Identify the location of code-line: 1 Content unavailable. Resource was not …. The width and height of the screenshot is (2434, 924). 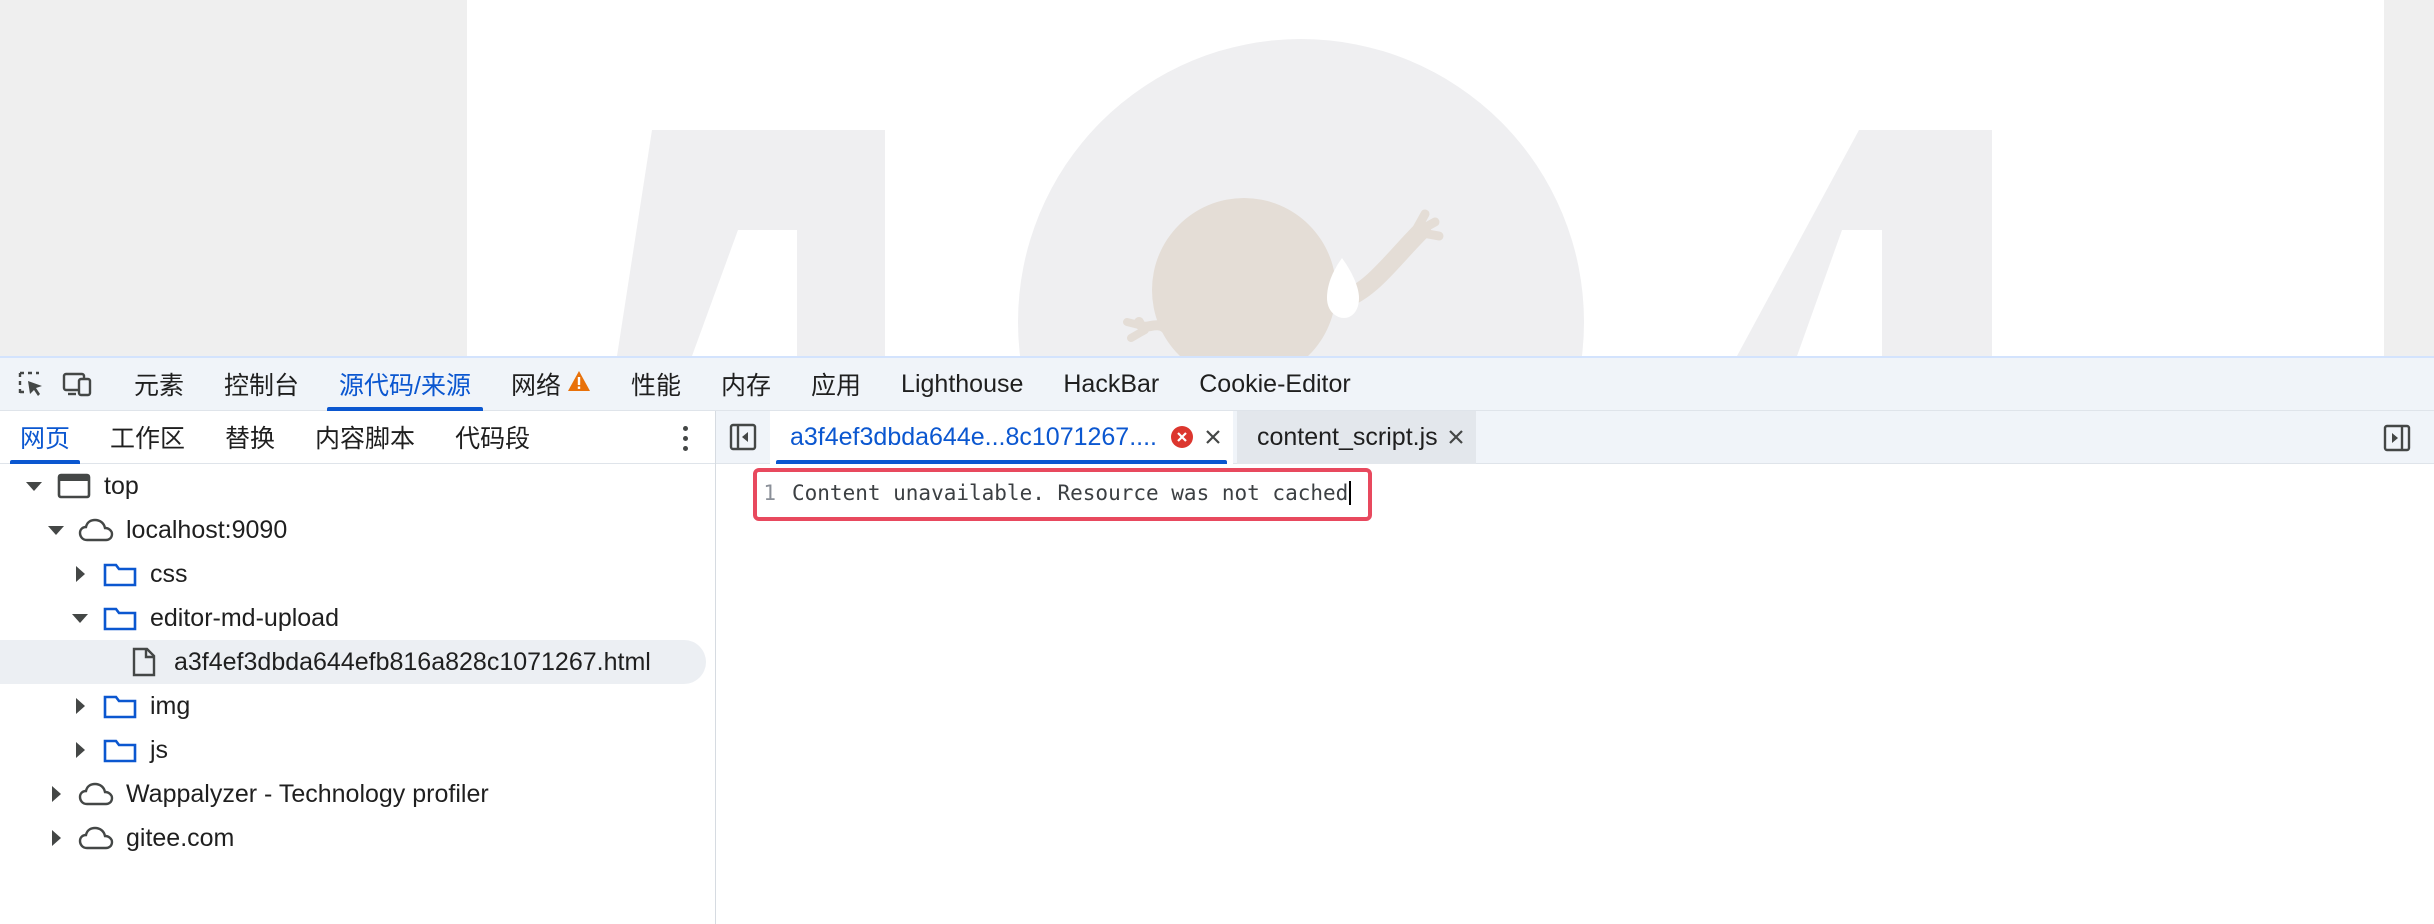
(1054, 493).